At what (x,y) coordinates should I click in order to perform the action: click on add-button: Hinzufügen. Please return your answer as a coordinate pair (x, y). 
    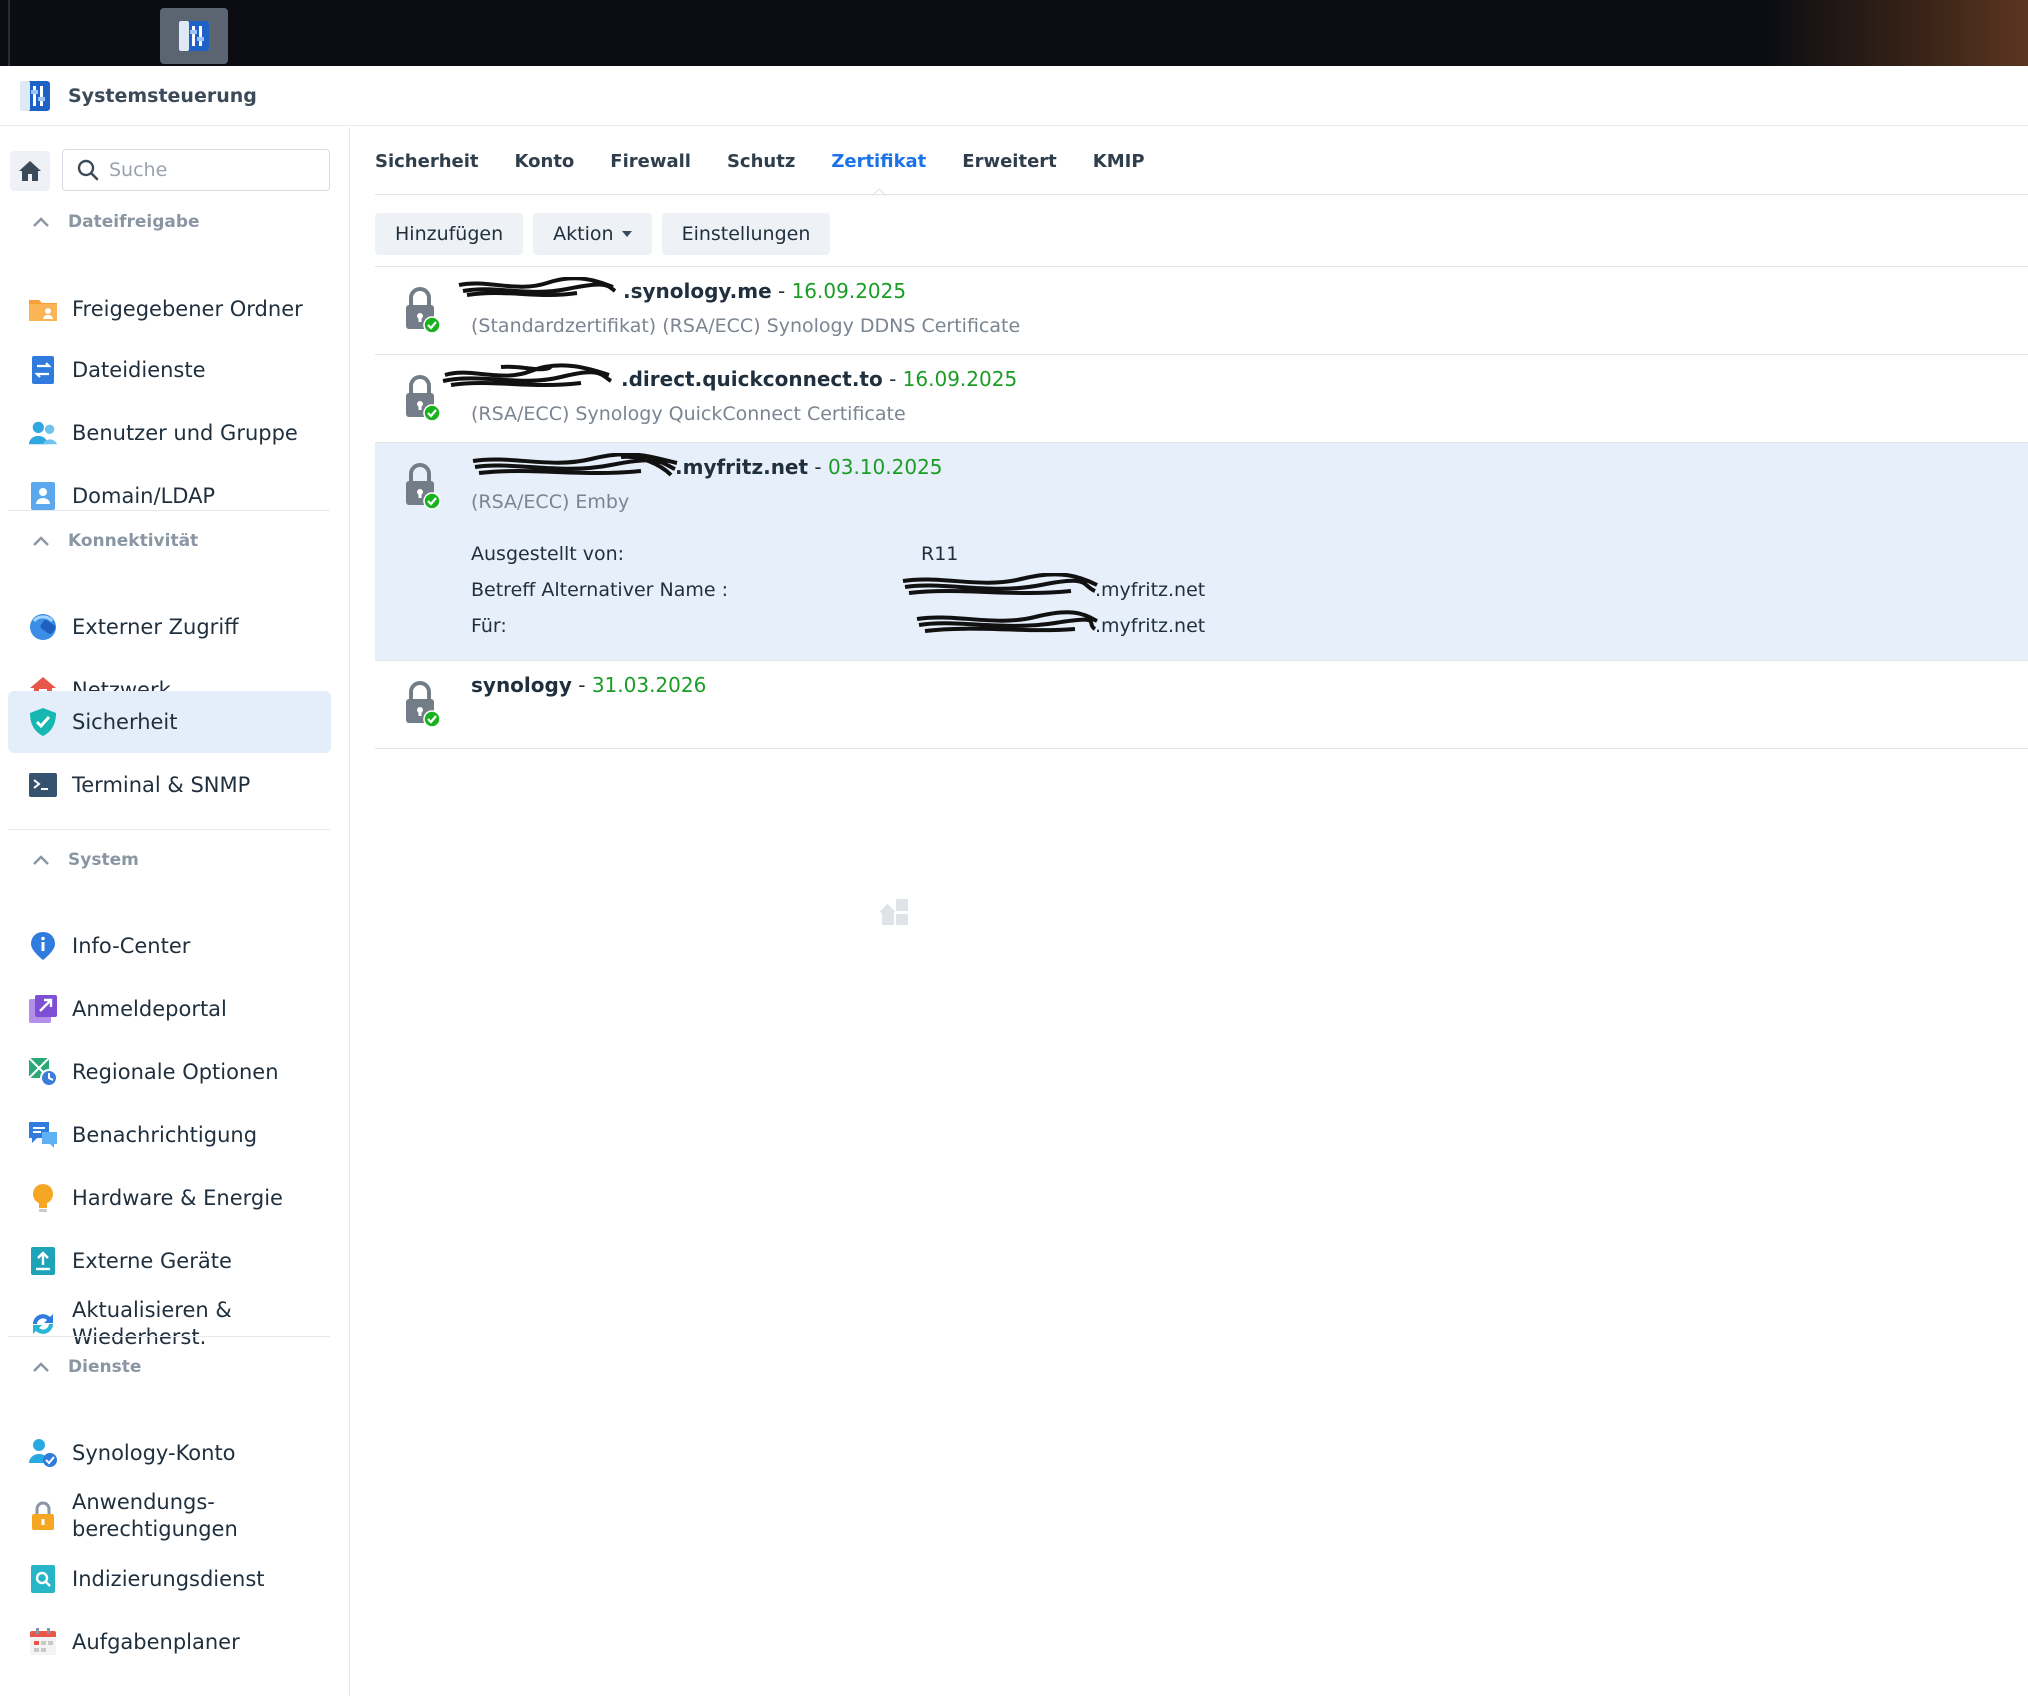
    Looking at the image, I should click on (449, 234).